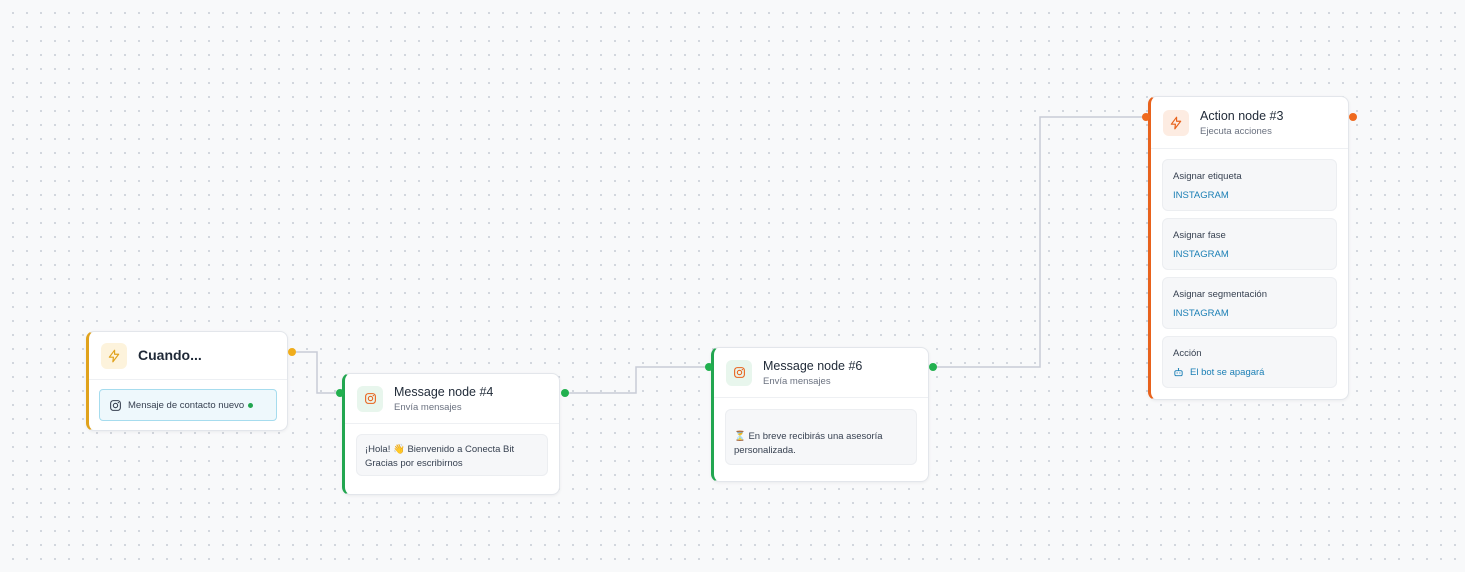 The image size is (1465, 572). What do you see at coordinates (316, 372) in the screenshot?
I see `edge-trigger-to-message4` at bounding box center [316, 372].